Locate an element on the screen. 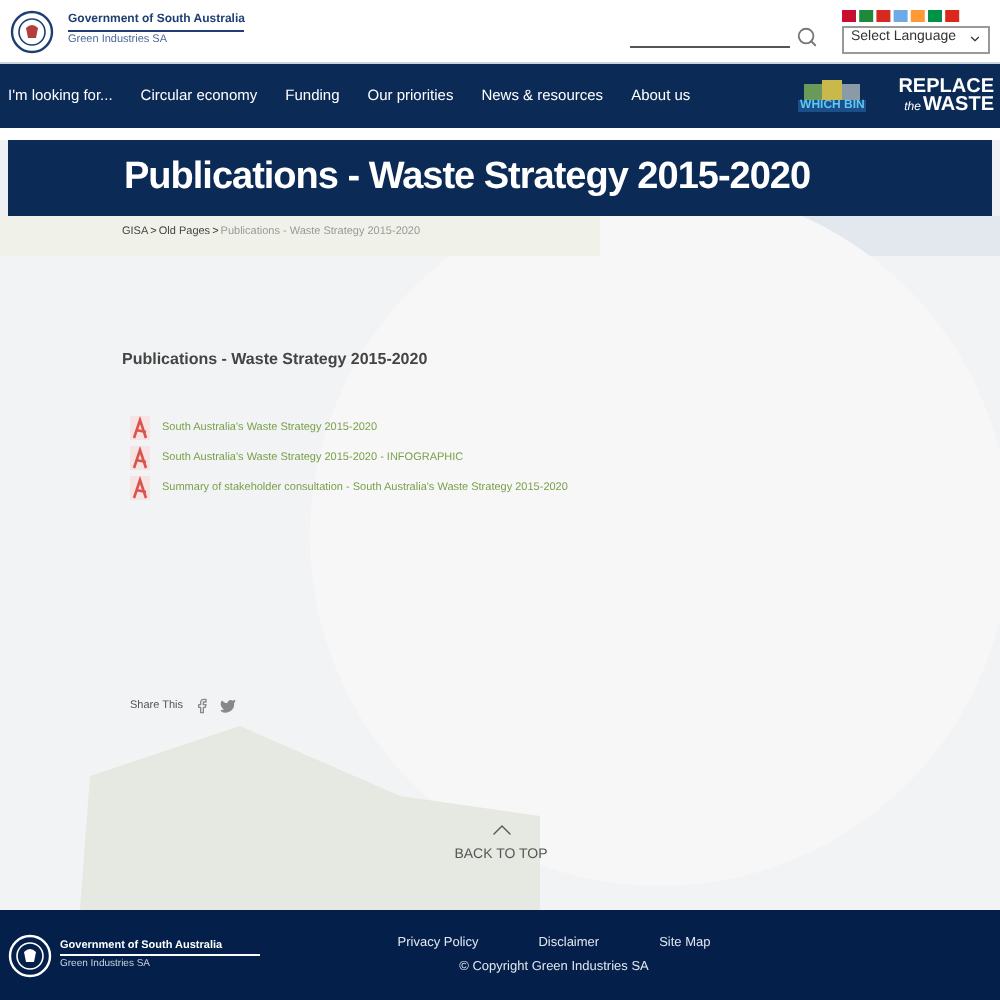 This screenshot has height=1000, width=1000. section-heading: Publications - Waste Strategy 2015-2020 is located at coordinates (276, 360).